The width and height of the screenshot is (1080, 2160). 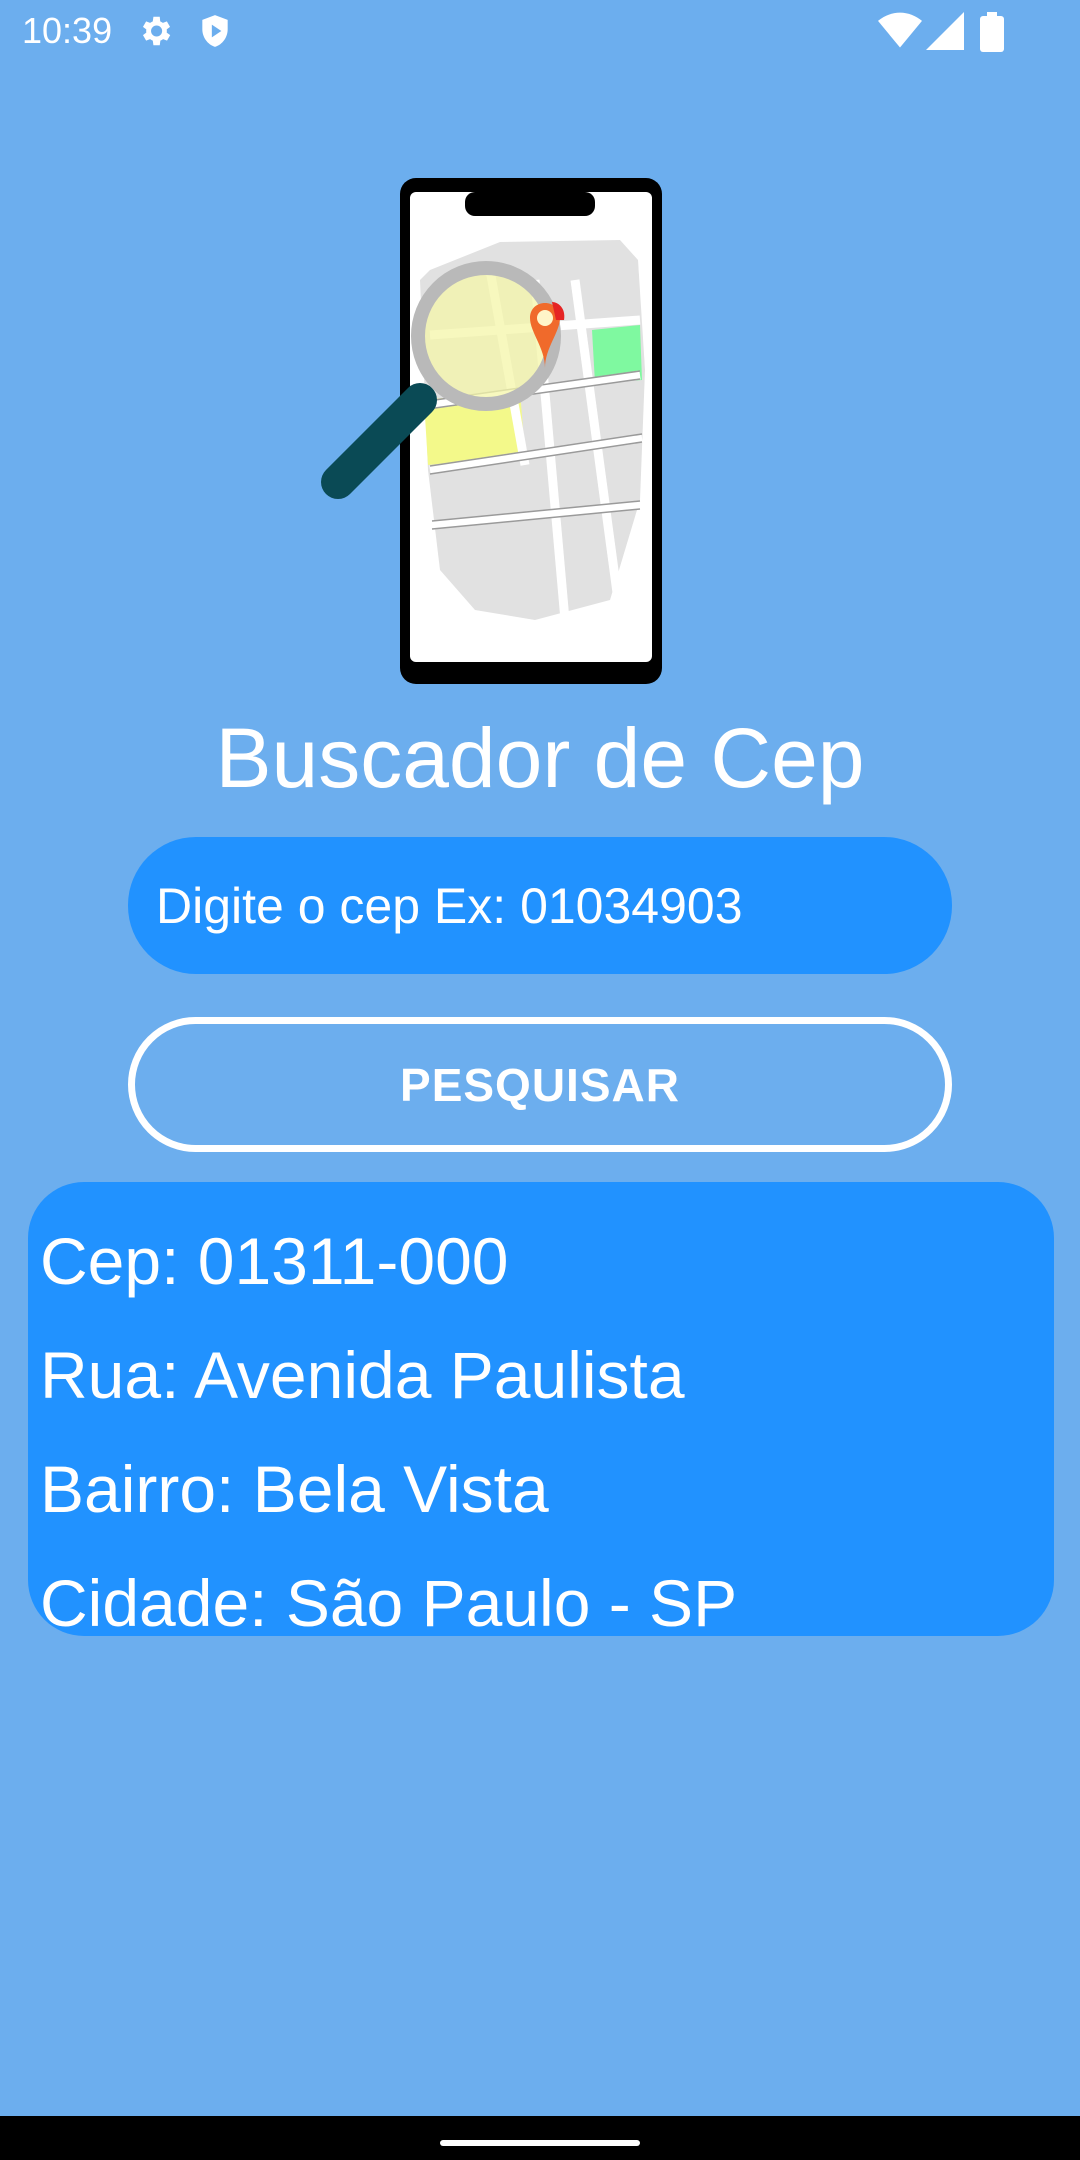 What do you see at coordinates (274, 1261) in the screenshot?
I see `result-cep: Cep: 01311-000` at bounding box center [274, 1261].